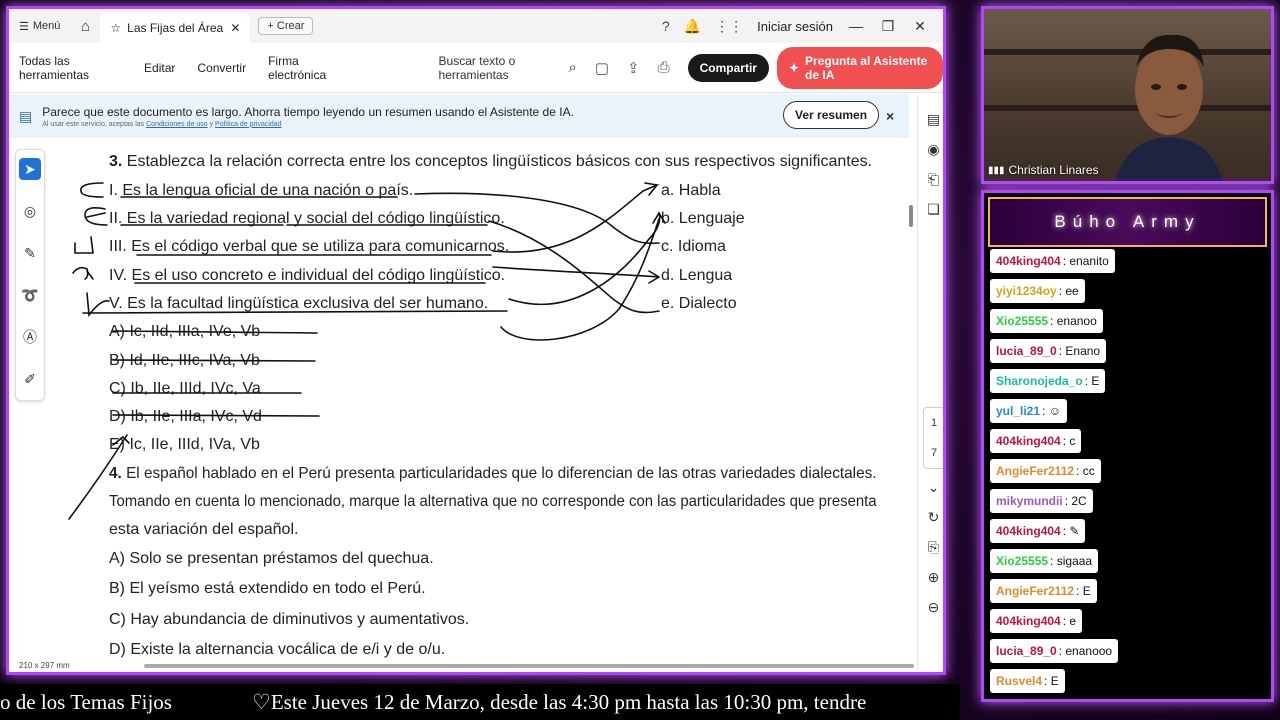  What do you see at coordinates (92, 190) in the screenshot?
I see `ink-letter-c` at bounding box center [92, 190].